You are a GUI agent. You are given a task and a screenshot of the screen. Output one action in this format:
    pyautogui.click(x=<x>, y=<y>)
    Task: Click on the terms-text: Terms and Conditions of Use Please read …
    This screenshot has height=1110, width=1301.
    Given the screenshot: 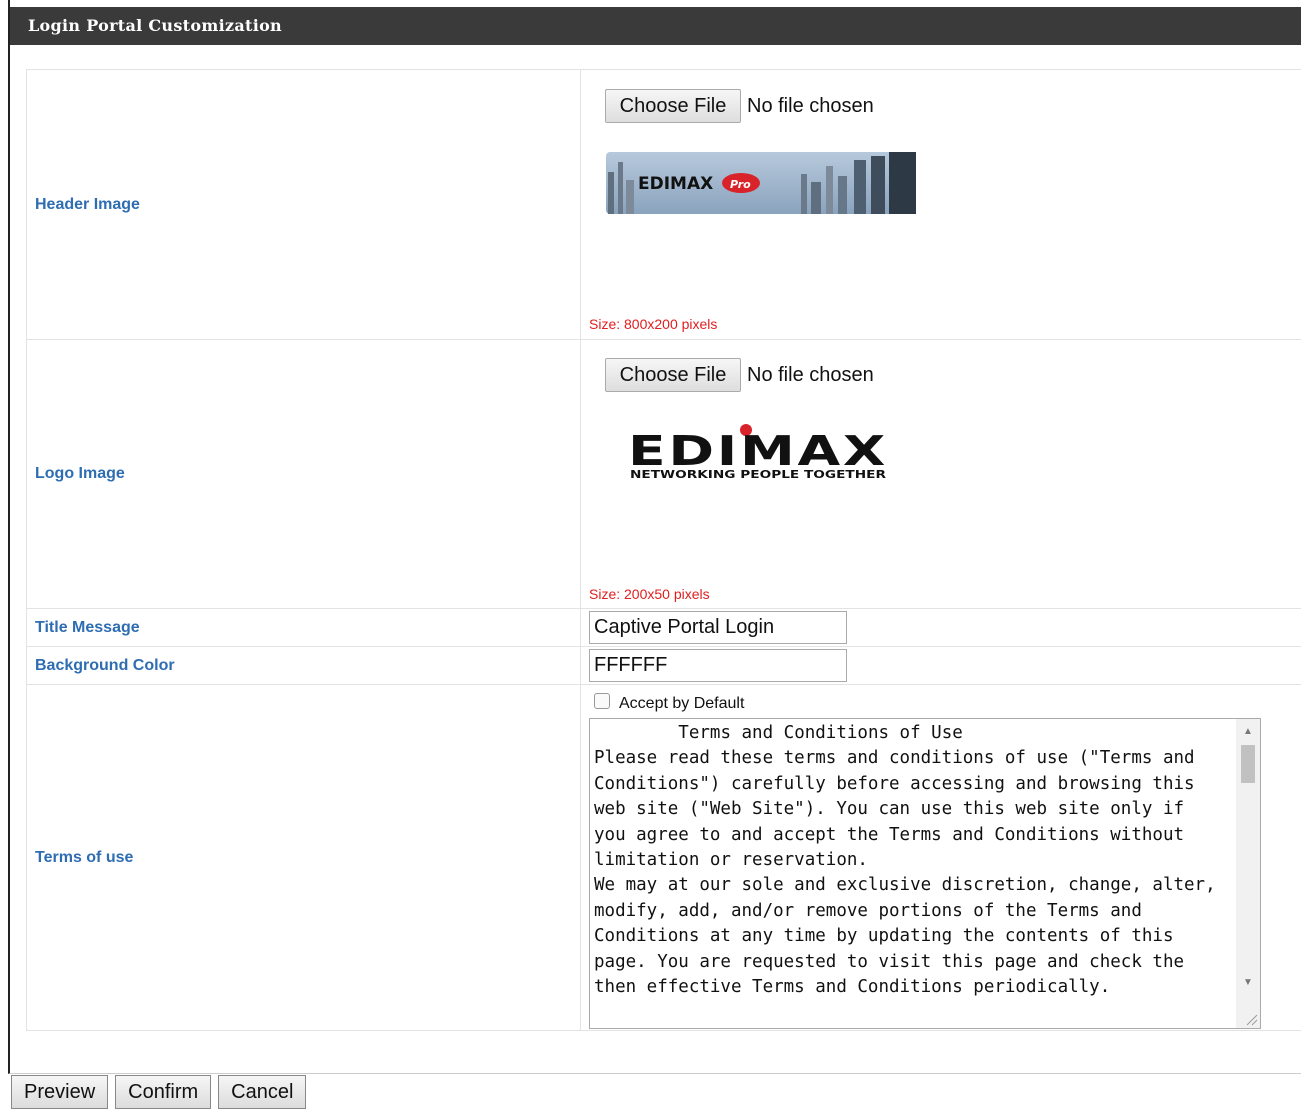 What is the action you would take?
    pyautogui.click(x=905, y=860)
    